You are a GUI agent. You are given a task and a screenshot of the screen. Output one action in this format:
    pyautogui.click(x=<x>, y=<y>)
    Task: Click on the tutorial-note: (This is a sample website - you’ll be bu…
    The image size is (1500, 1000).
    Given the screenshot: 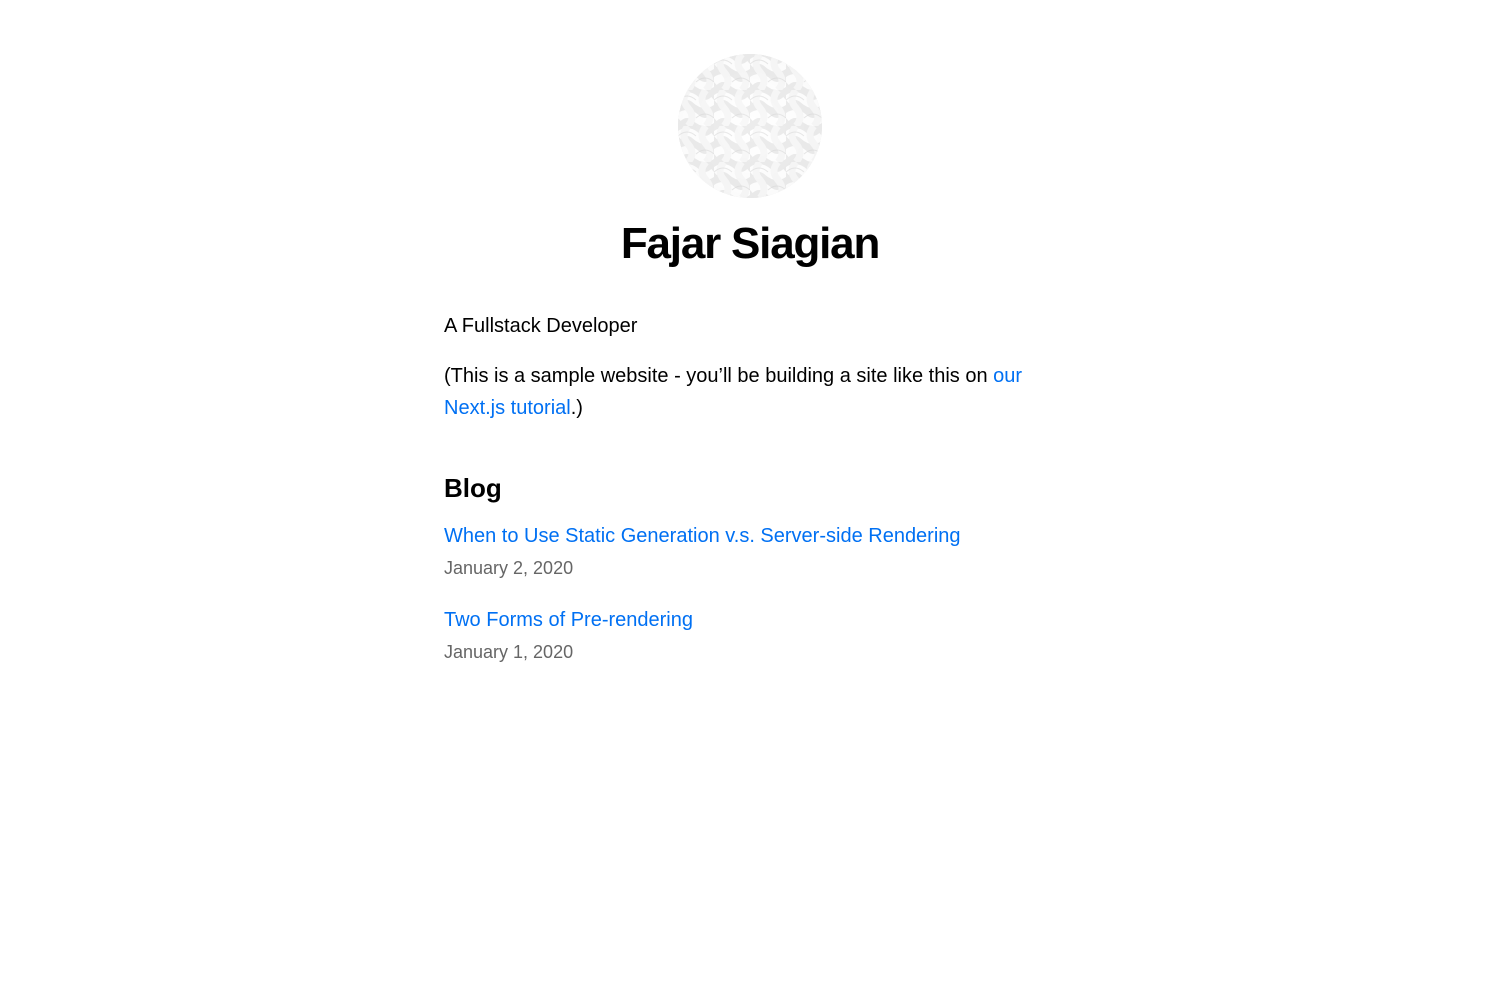 What is the action you would take?
    pyautogui.click(x=750, y=392)
    